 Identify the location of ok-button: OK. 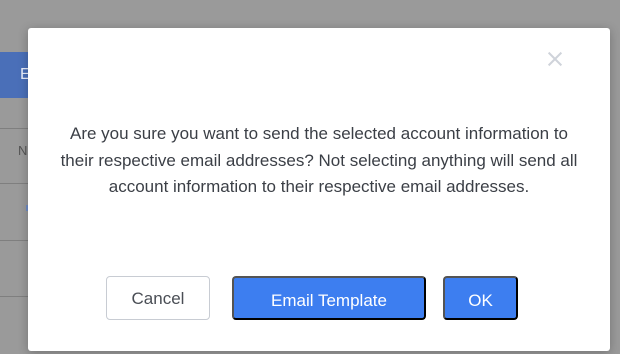
(480, 298).